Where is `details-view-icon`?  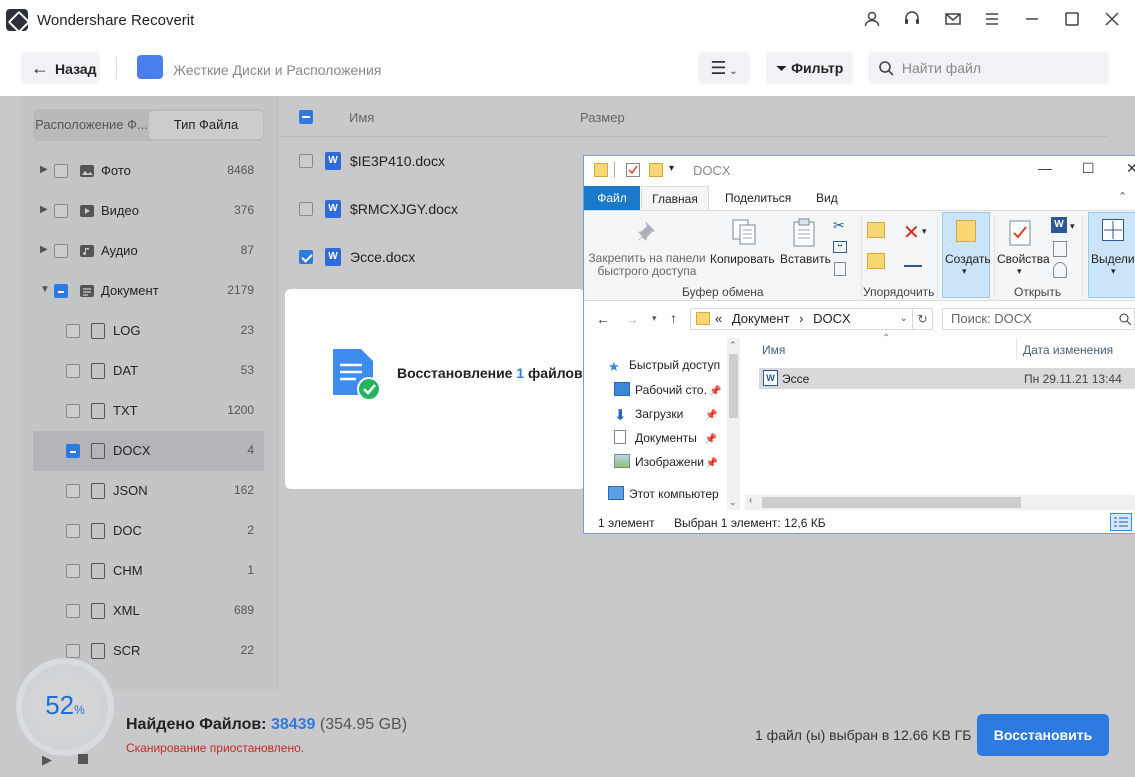 details-view-icon is located at coordinates (1121, 522).